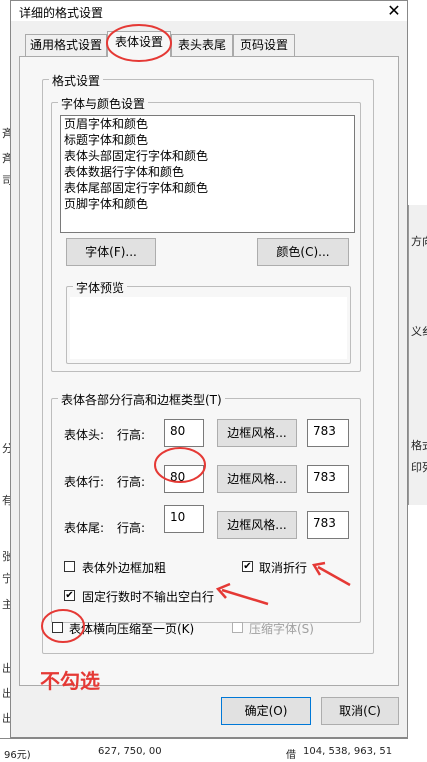 The height and width of the screenshot is (762, 427). I want to click on body-border-code-input: 783, so click(328, 479).